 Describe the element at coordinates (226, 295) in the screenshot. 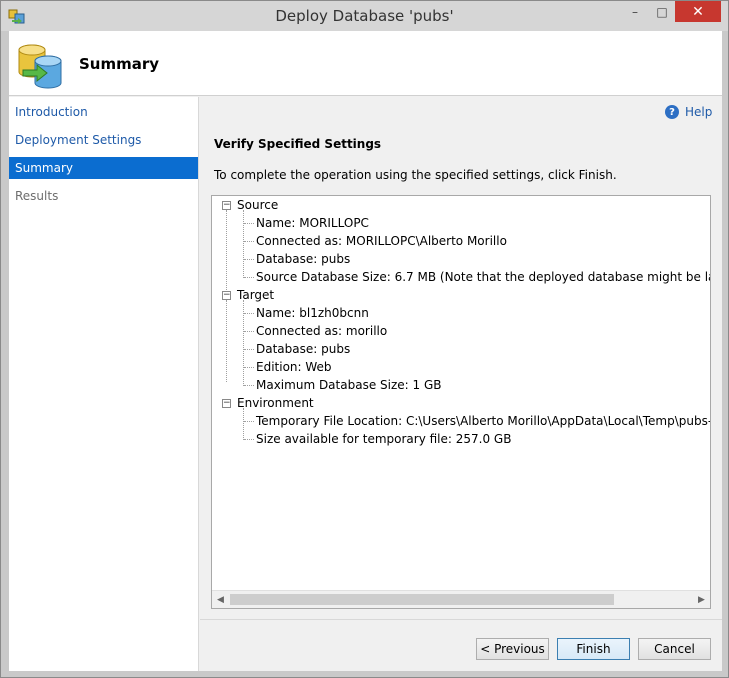

I see `collapse-toggle-target: −` at that location.